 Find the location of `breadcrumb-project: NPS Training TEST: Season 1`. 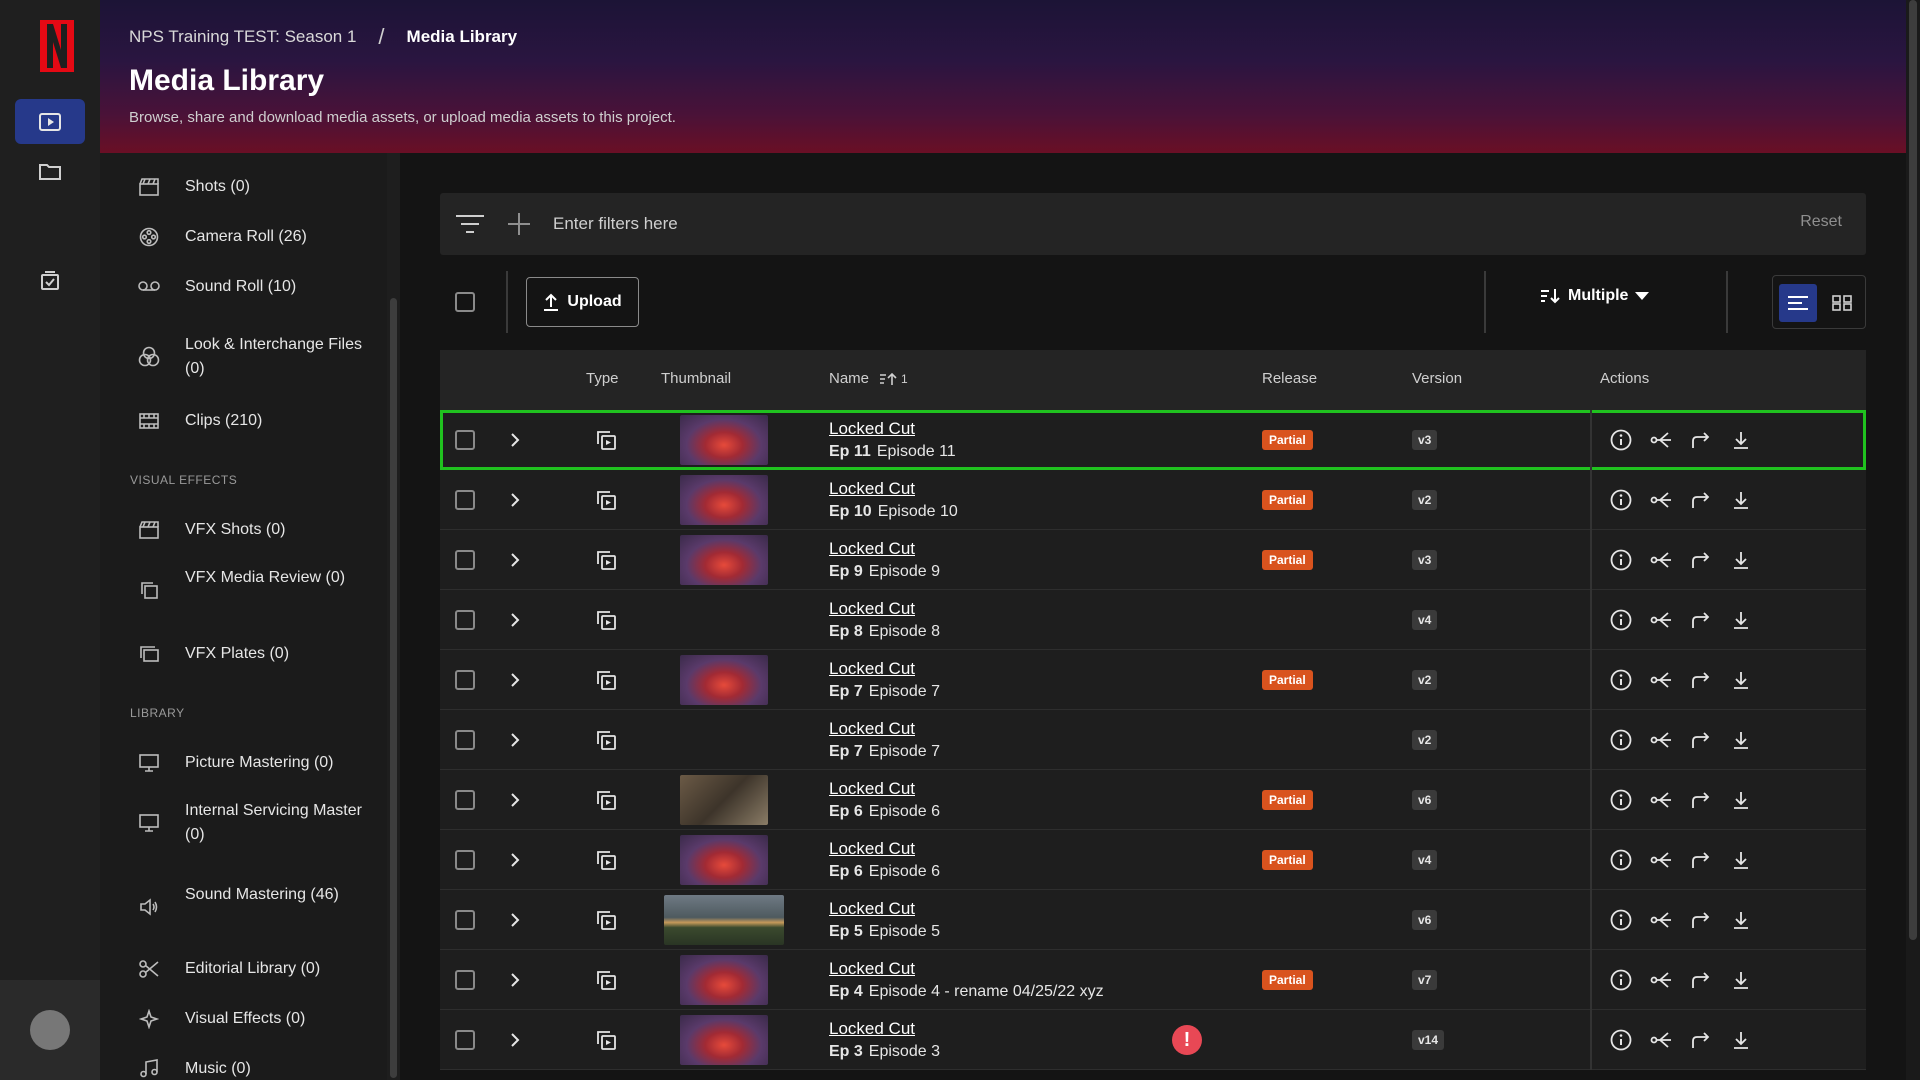

breadcrumb-project: NPS Training TEST: Season 1 is located at coordinates (242, 37).